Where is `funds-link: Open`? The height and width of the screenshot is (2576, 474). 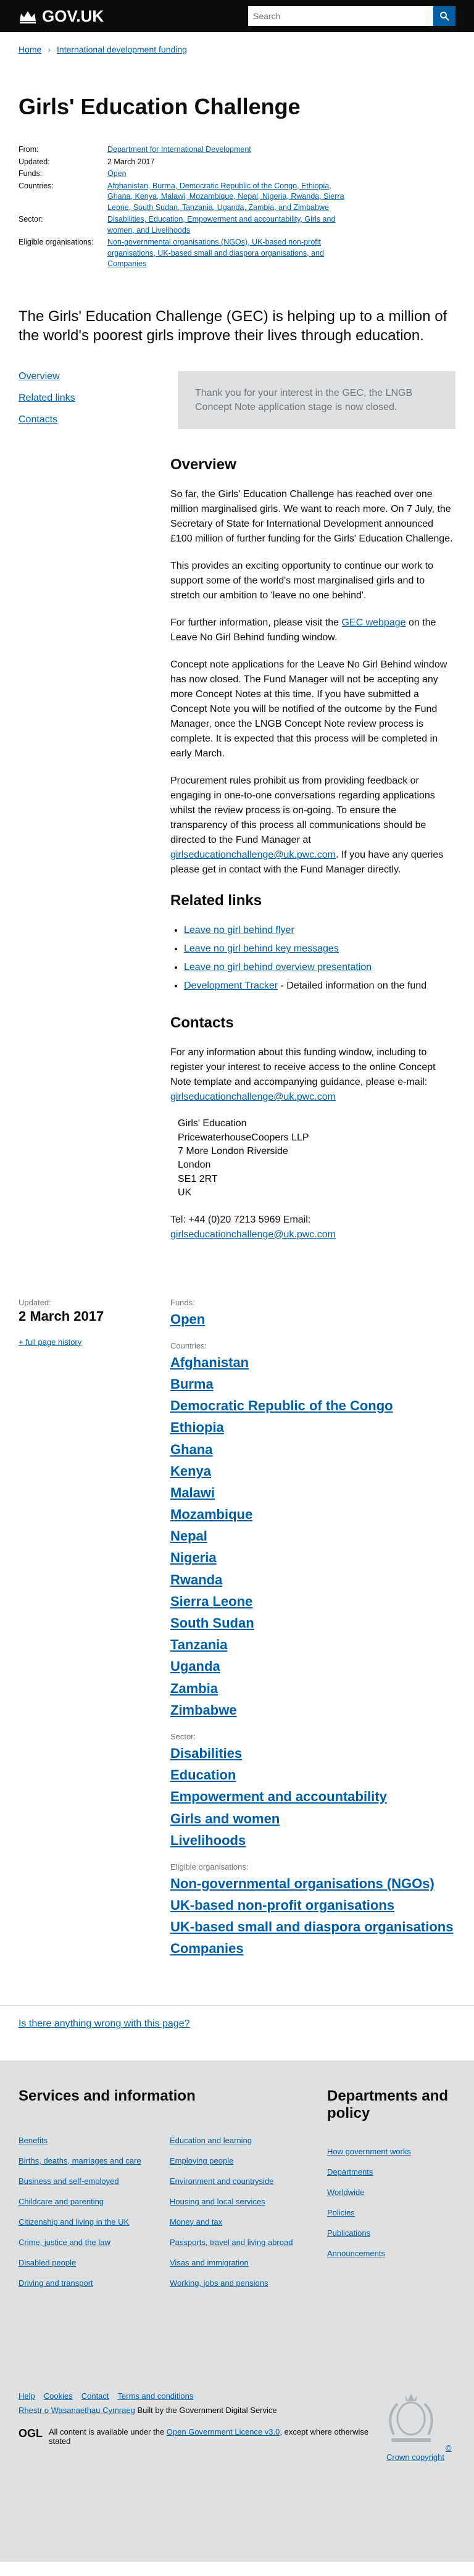 funds-link: Open is located at coordinates (187, 1319).